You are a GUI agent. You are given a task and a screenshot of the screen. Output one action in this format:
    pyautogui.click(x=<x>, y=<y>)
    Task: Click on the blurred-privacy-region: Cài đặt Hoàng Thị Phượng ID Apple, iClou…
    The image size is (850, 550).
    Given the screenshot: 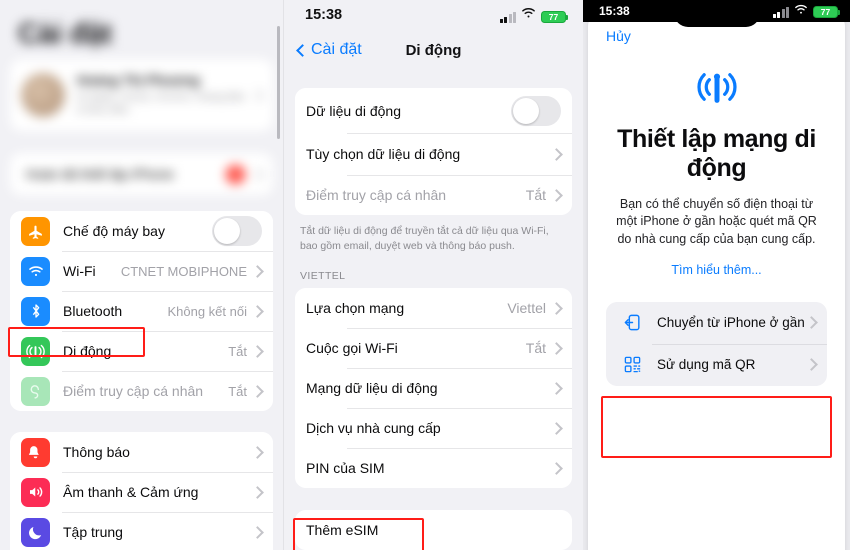 What is the action you would take?
    pyautogui.click(x=141, y=97)
    